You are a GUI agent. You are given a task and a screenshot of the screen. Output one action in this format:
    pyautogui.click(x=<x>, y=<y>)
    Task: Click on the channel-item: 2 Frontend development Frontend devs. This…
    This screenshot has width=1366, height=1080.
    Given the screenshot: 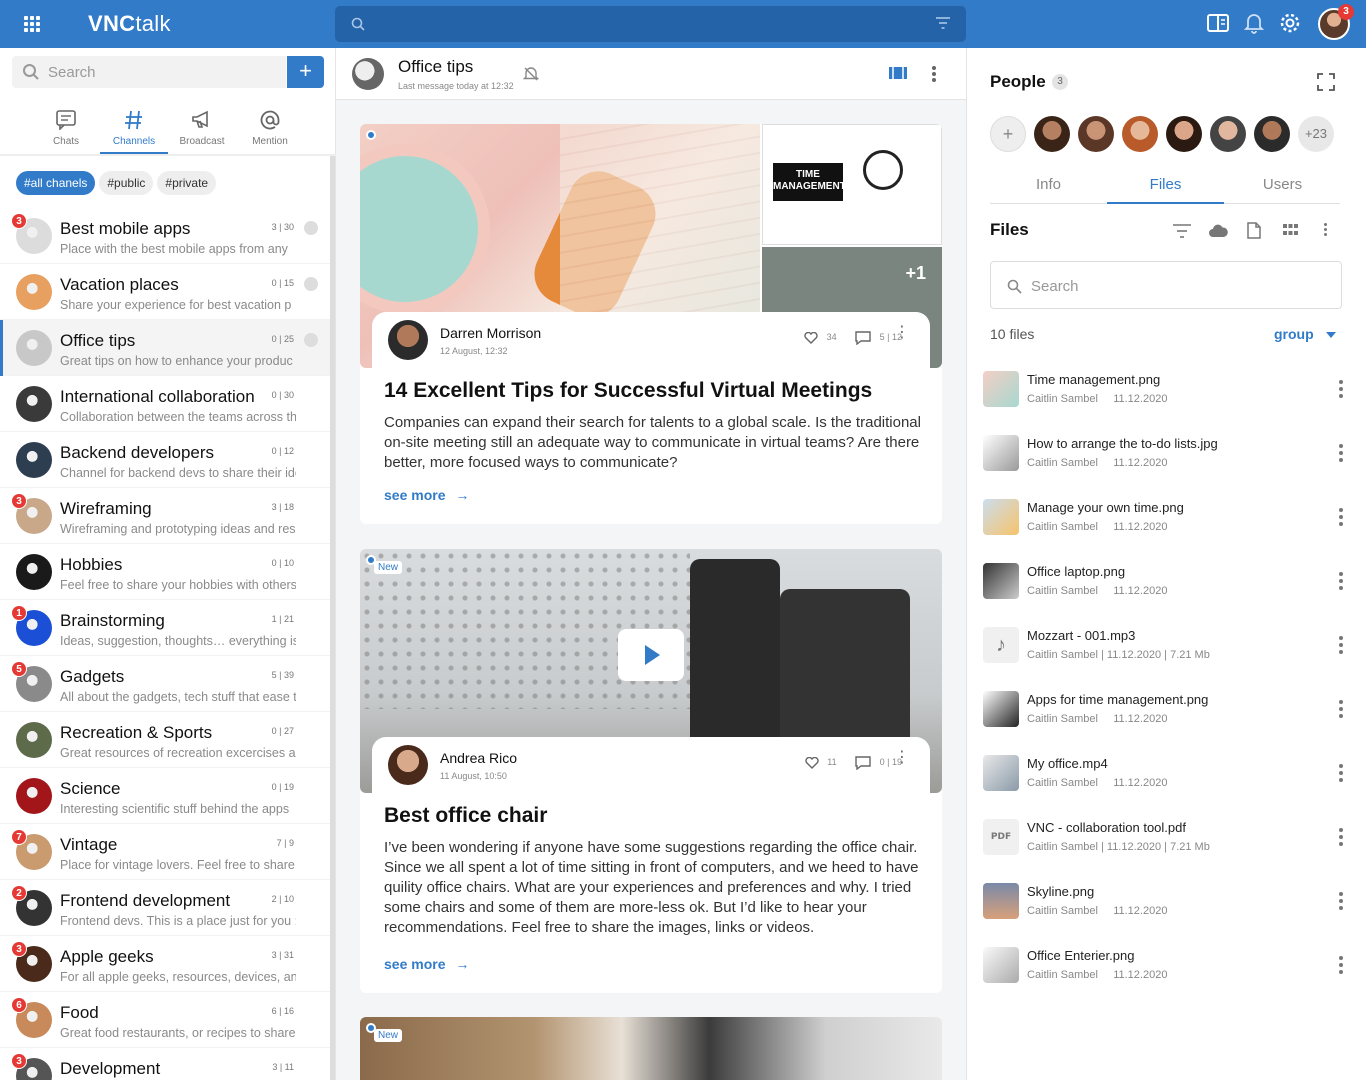 What is the action you would take?
    pyautogui.click(x=165, y=908)
    